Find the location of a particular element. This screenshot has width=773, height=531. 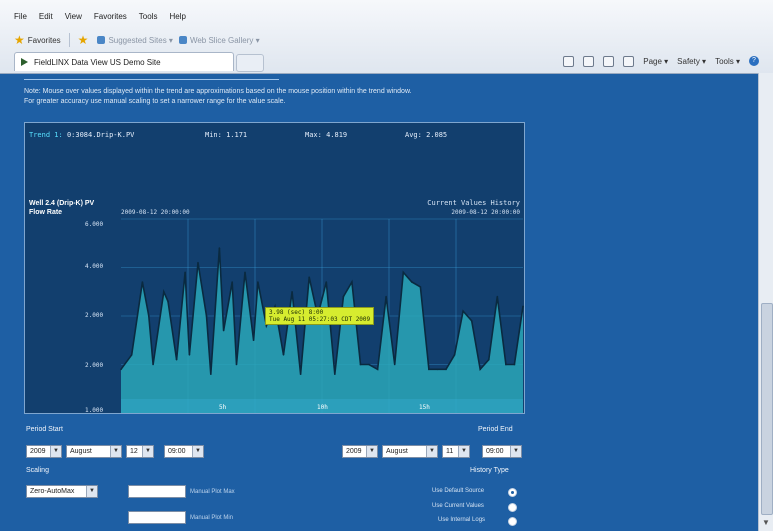

y-tick-label: 1.000 is located at coordinates (94, 410).